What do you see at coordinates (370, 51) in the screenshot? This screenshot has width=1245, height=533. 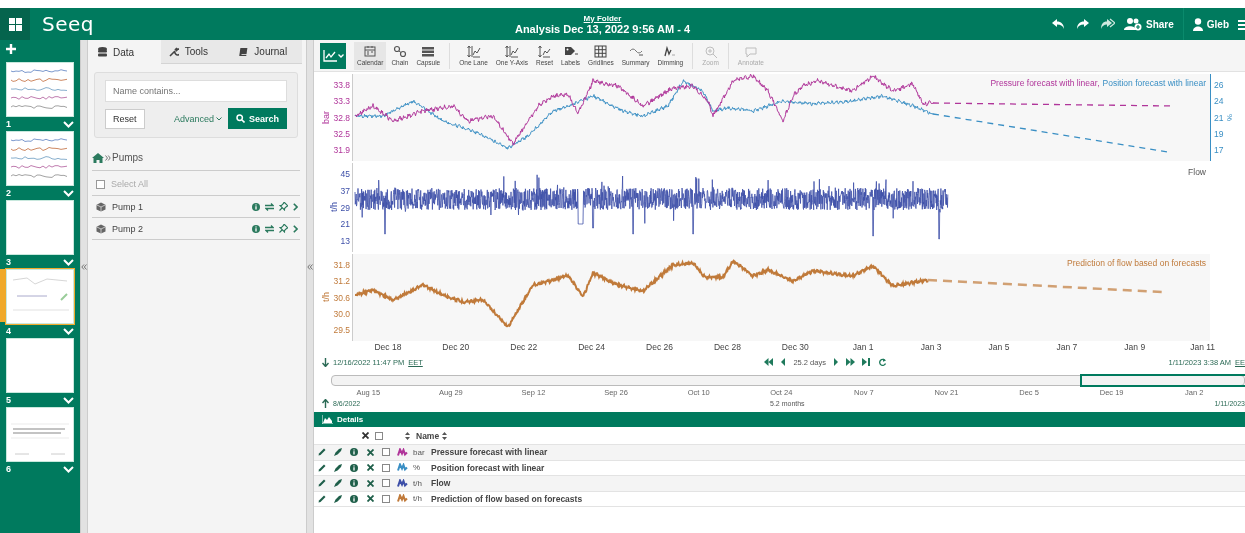 I see `calendar-icon` at bounding box center [370, 51].